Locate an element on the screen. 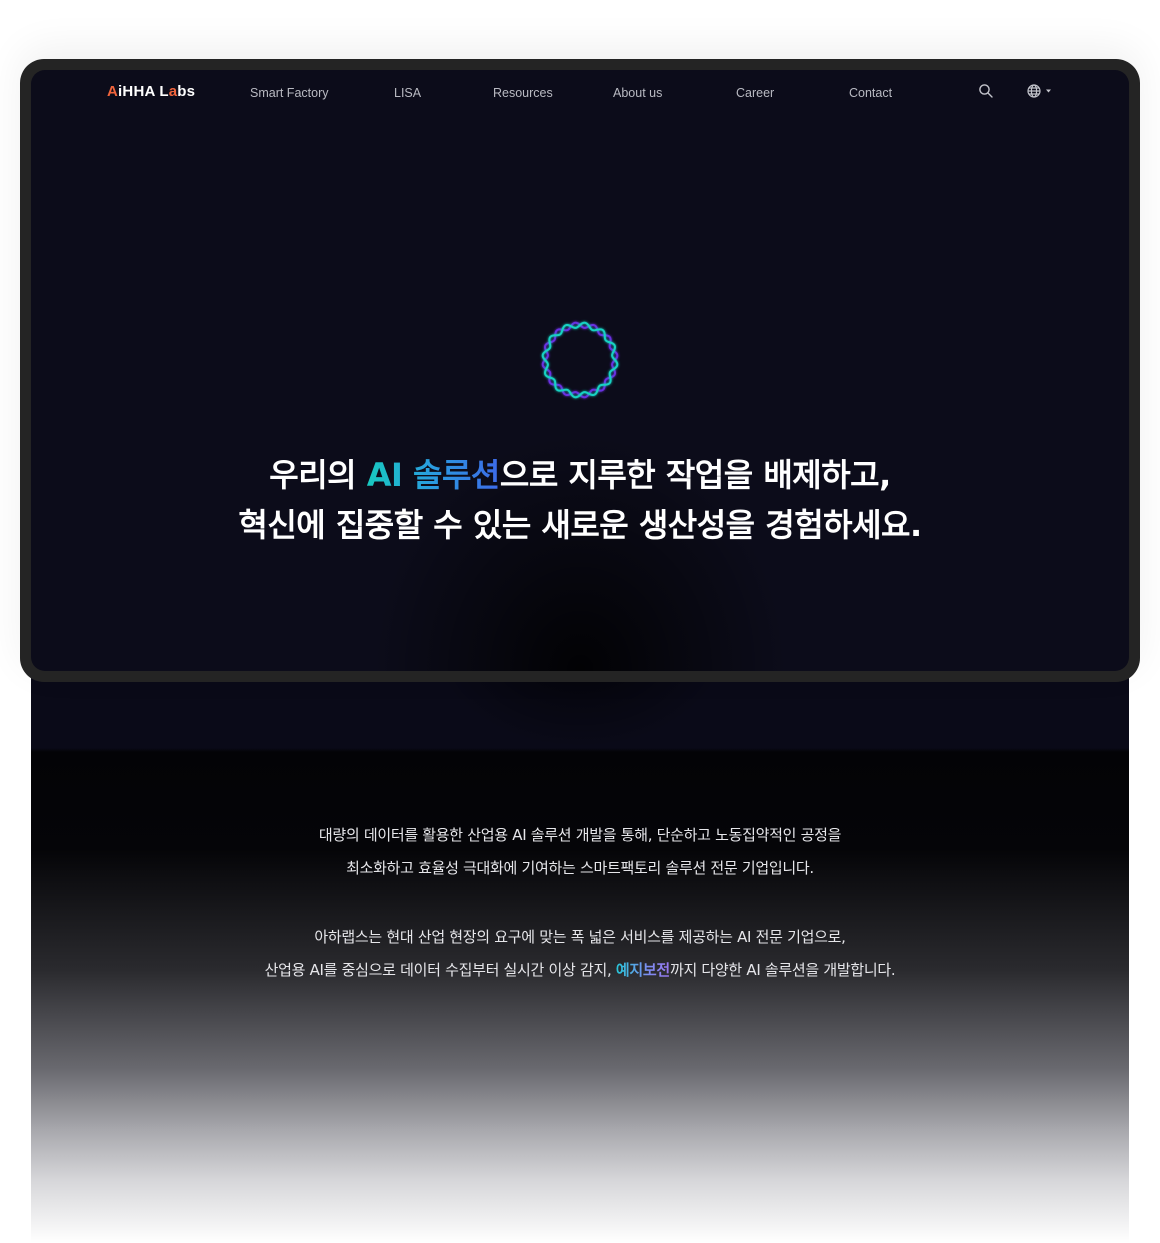 The image size is (1160, 1243). wavy-ring-icon is located at coordinates (580, 360).